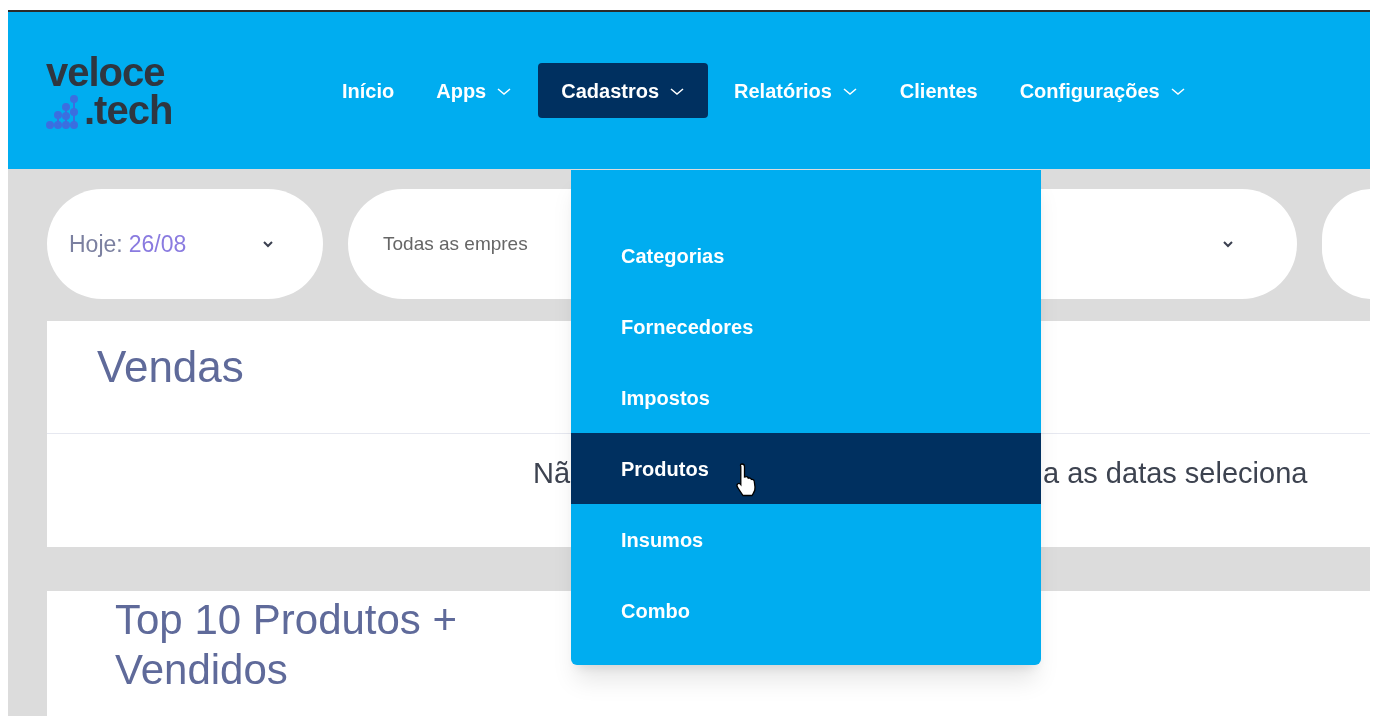 The height and width of the screenshot is (716, 1386). I want to click on card-title: Vendas, so click(171, 367).